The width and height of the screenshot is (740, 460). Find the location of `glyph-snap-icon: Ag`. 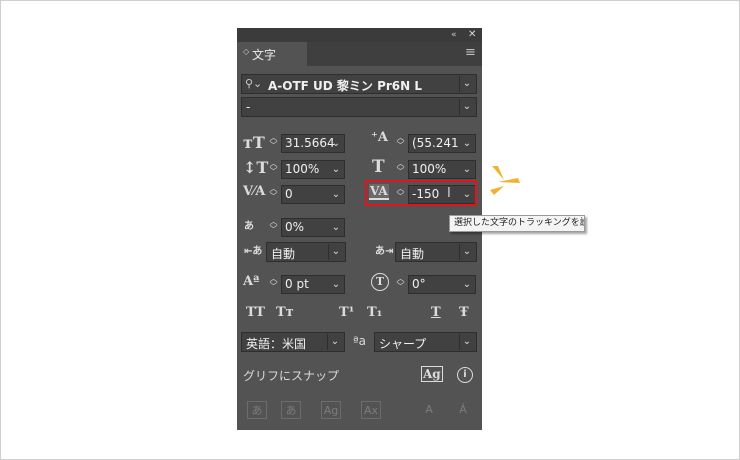

glyph-snap-icon: Ag is located at coordinates (432, 374).